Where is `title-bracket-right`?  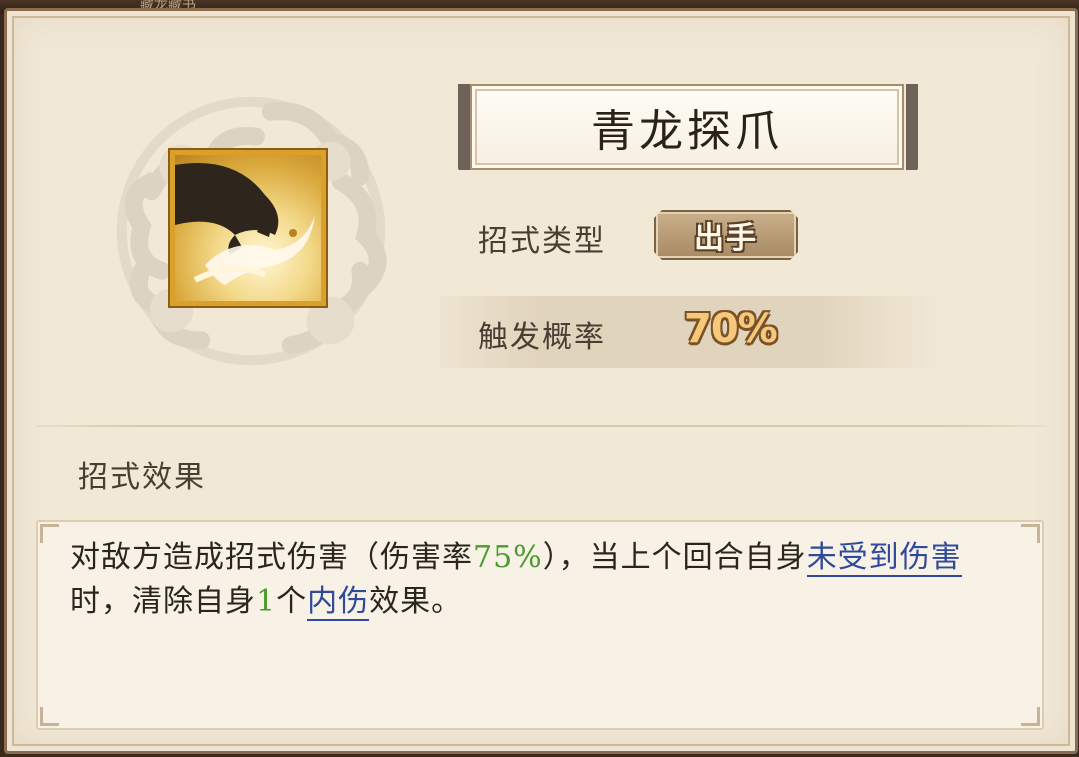
title-bracket-right is located at coordinates (912, 127).